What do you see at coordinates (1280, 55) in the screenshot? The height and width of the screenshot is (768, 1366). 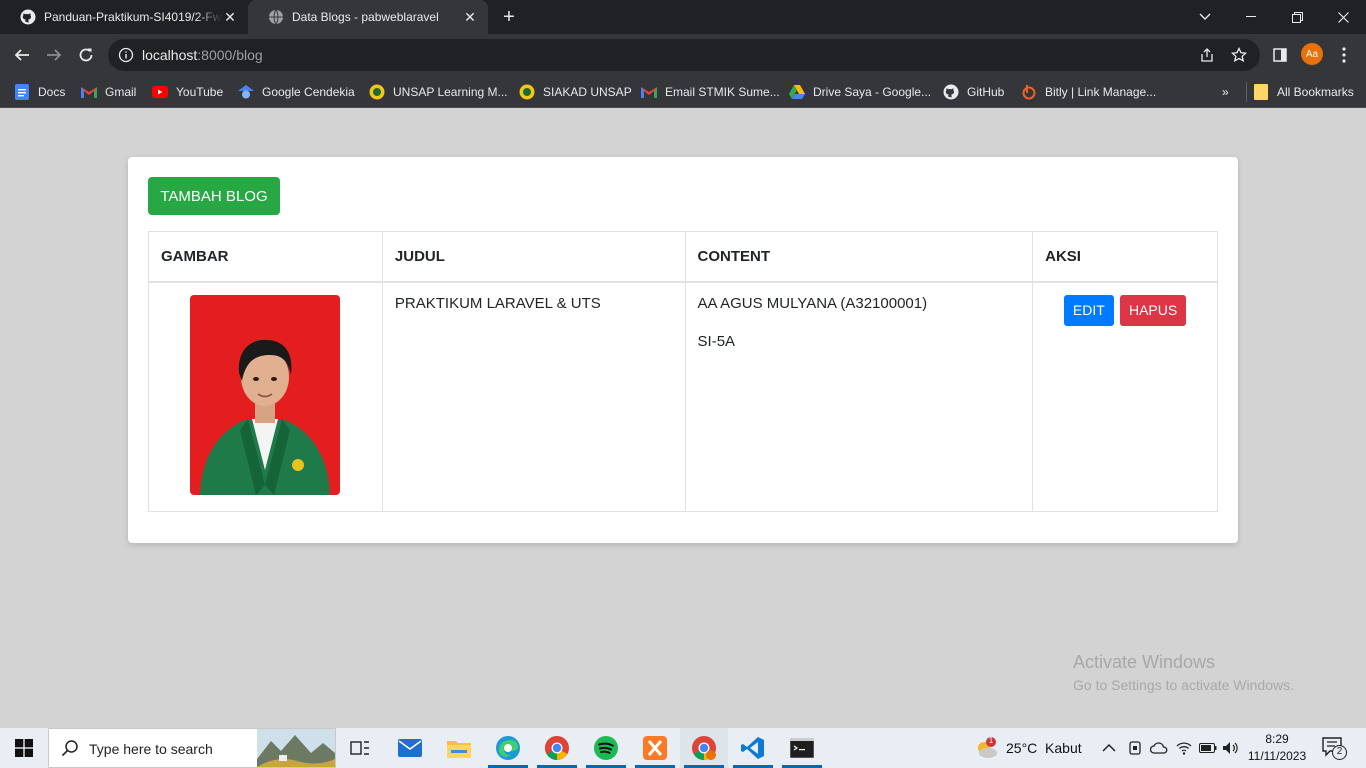 I see `side-panel-icon` at bounding box center [1280, 55].